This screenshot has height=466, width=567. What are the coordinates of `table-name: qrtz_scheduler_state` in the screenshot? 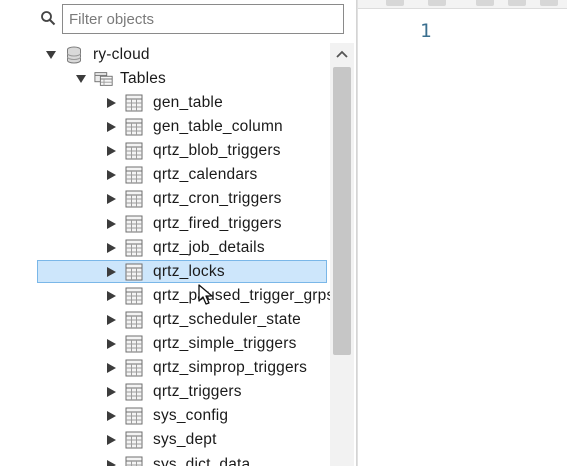 It's located at (227, 319).